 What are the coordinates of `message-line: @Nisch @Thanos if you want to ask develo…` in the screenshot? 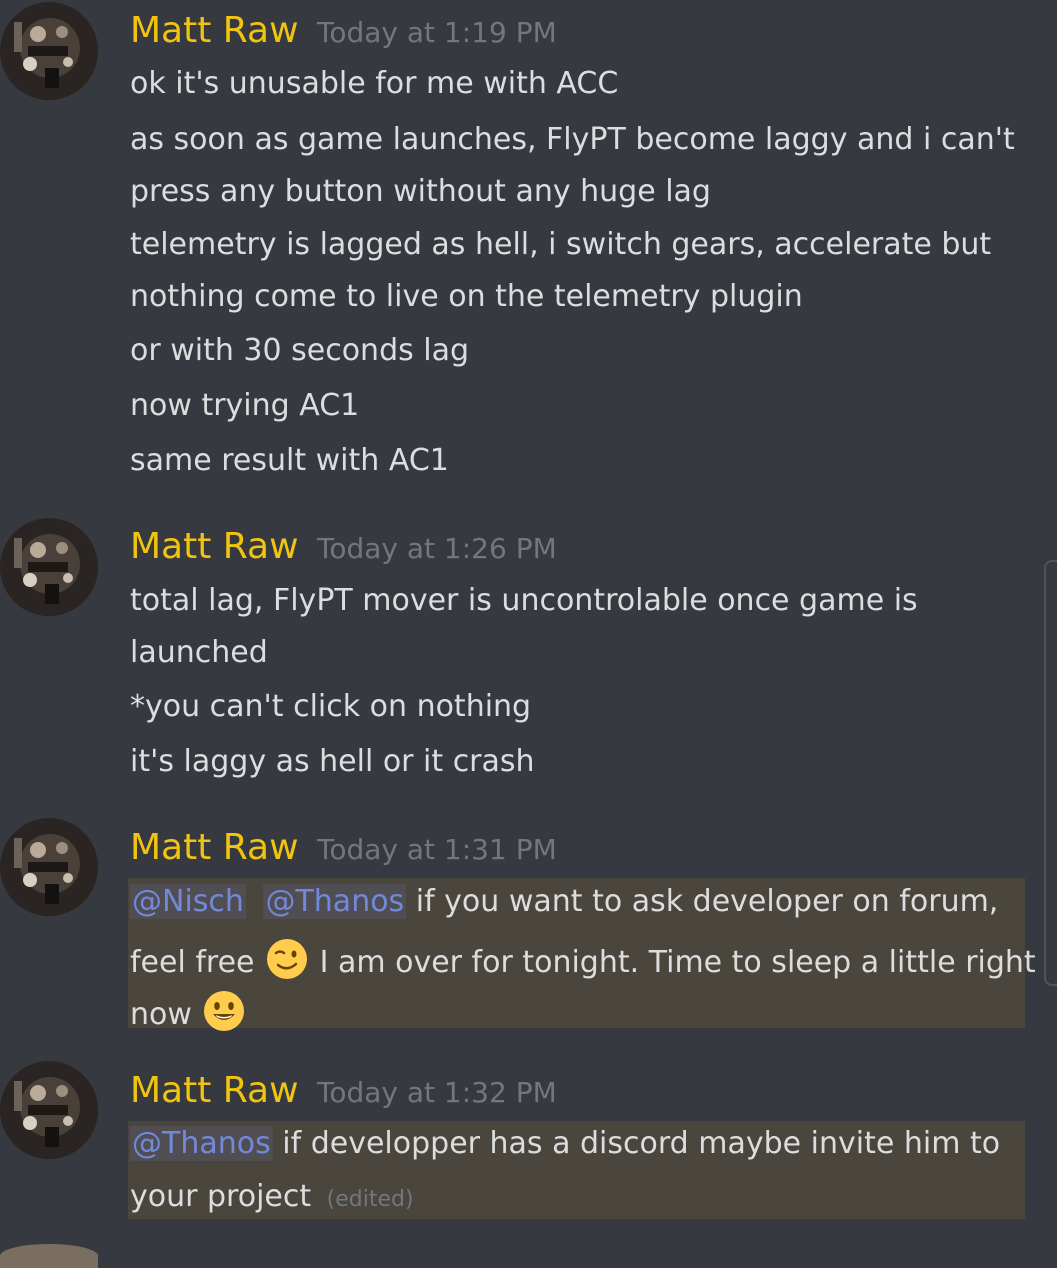 It's located at (564, 901).